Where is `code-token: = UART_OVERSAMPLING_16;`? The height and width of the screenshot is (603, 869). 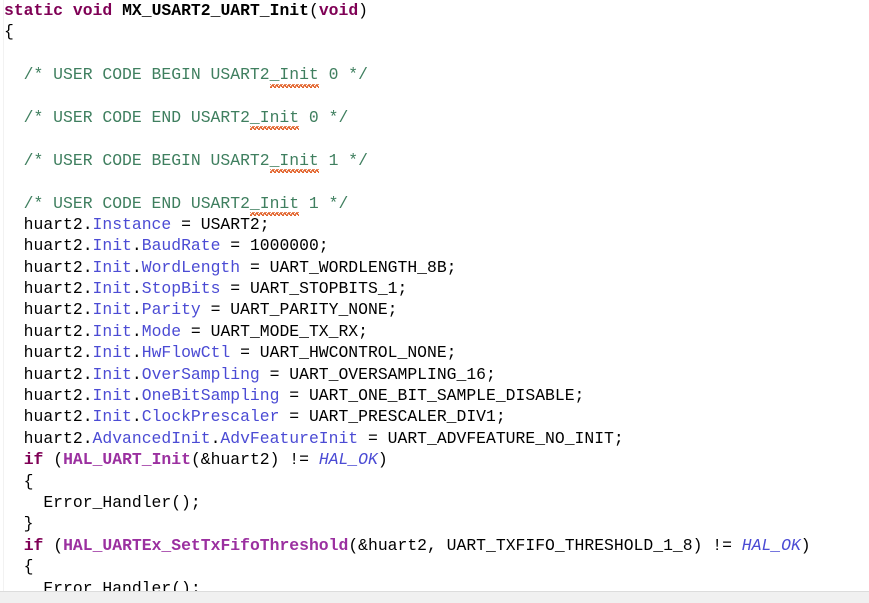 code-token: = UART_OVERSAMPLING_16; is located at coordinates (377, 374).